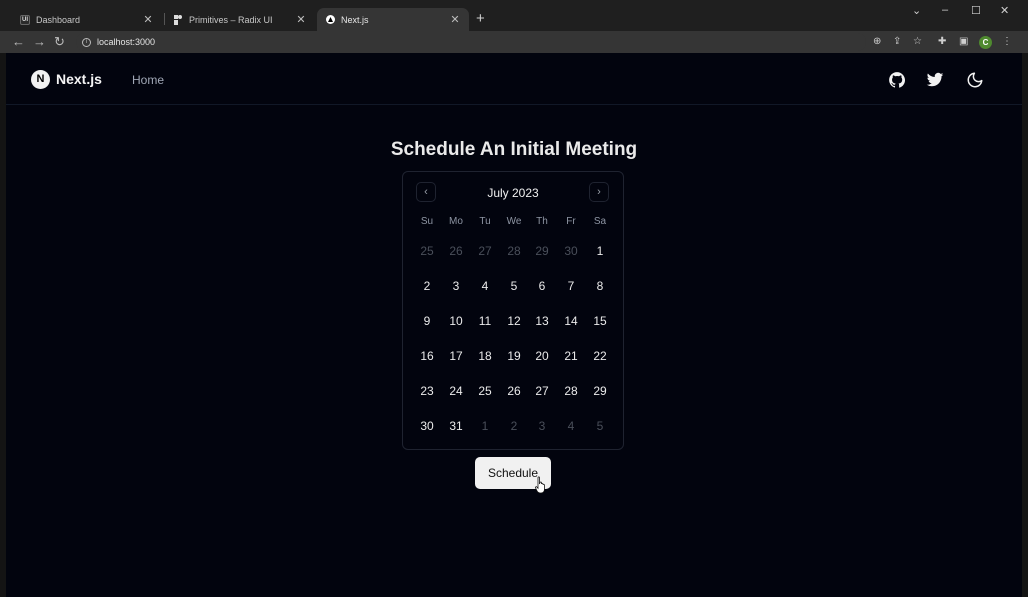 This screenshot has height=597, width=1028. What do you see at coordinates (976, 10) in the screenshot?
I see `maximize-icon: ☐` at bounding box center [976, 10].